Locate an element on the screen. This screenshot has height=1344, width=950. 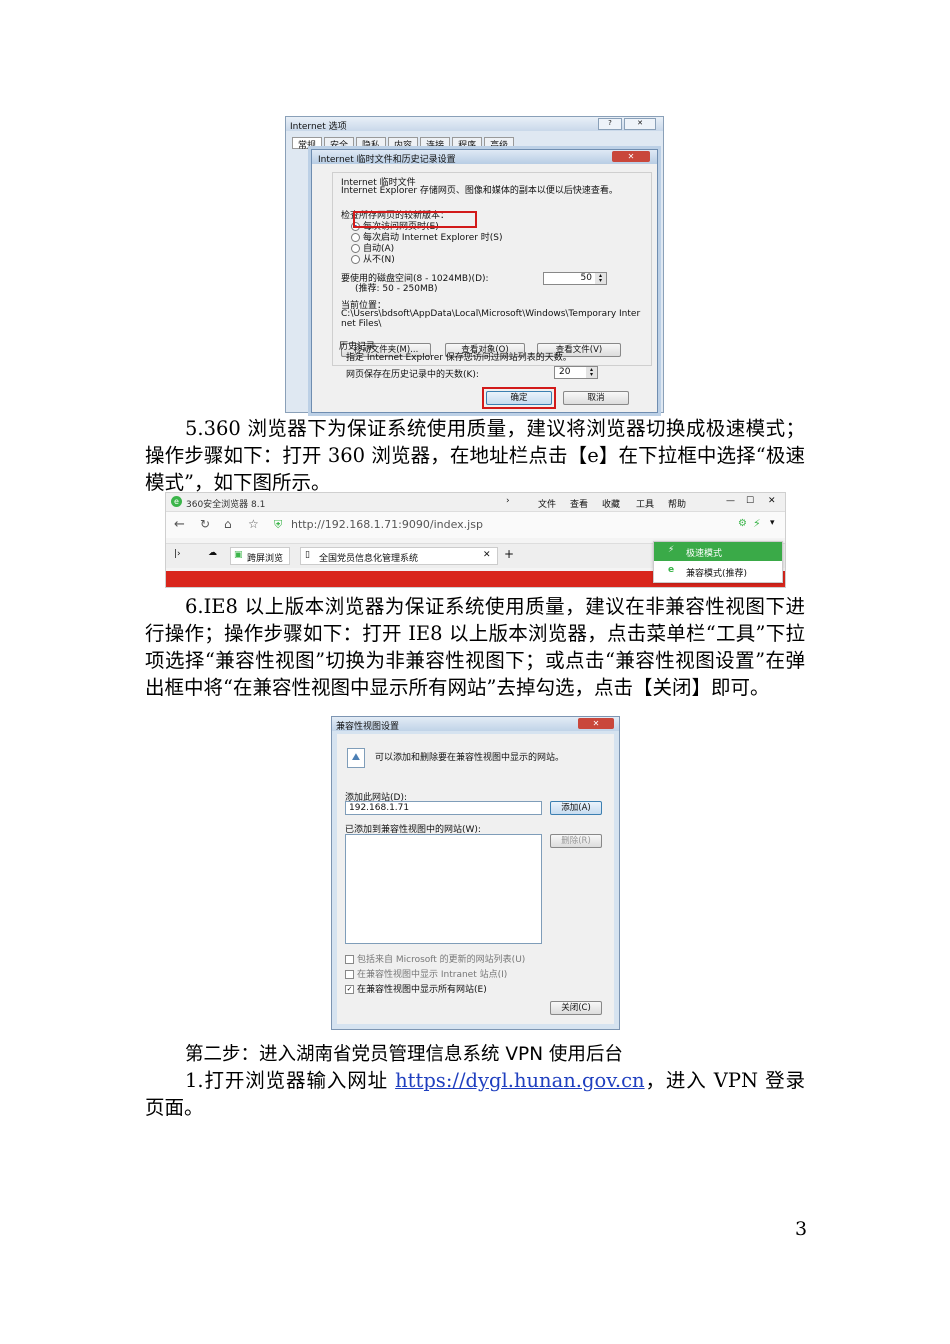
close-button: 关闭(C) is located at coordinates (576, 1008).